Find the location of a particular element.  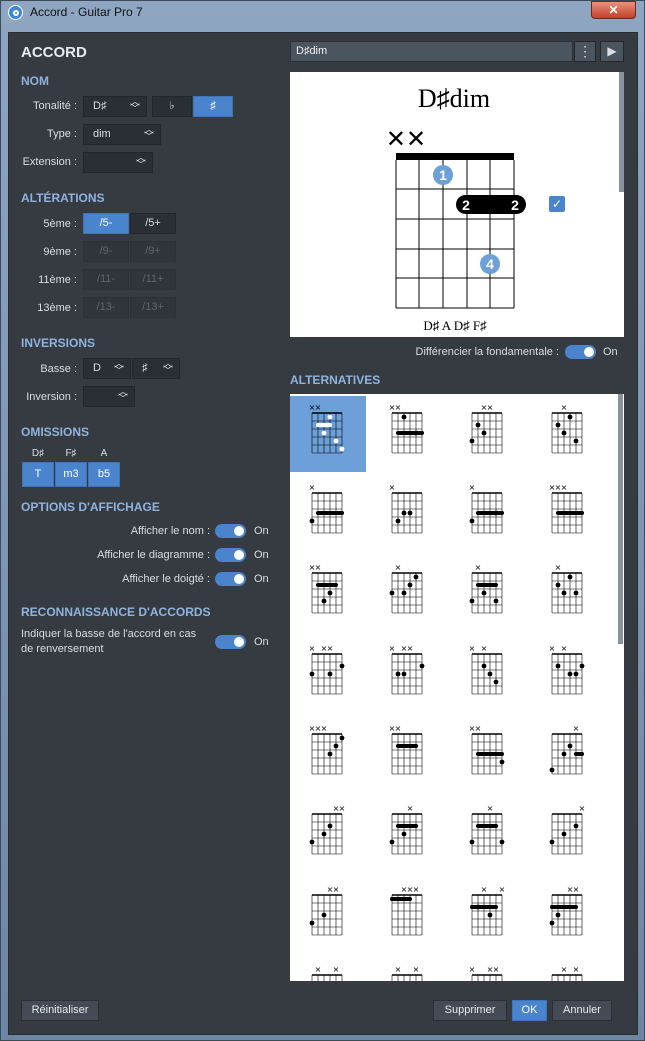

alteration-11-label: 11ème : is located at coordinates (57, 280).